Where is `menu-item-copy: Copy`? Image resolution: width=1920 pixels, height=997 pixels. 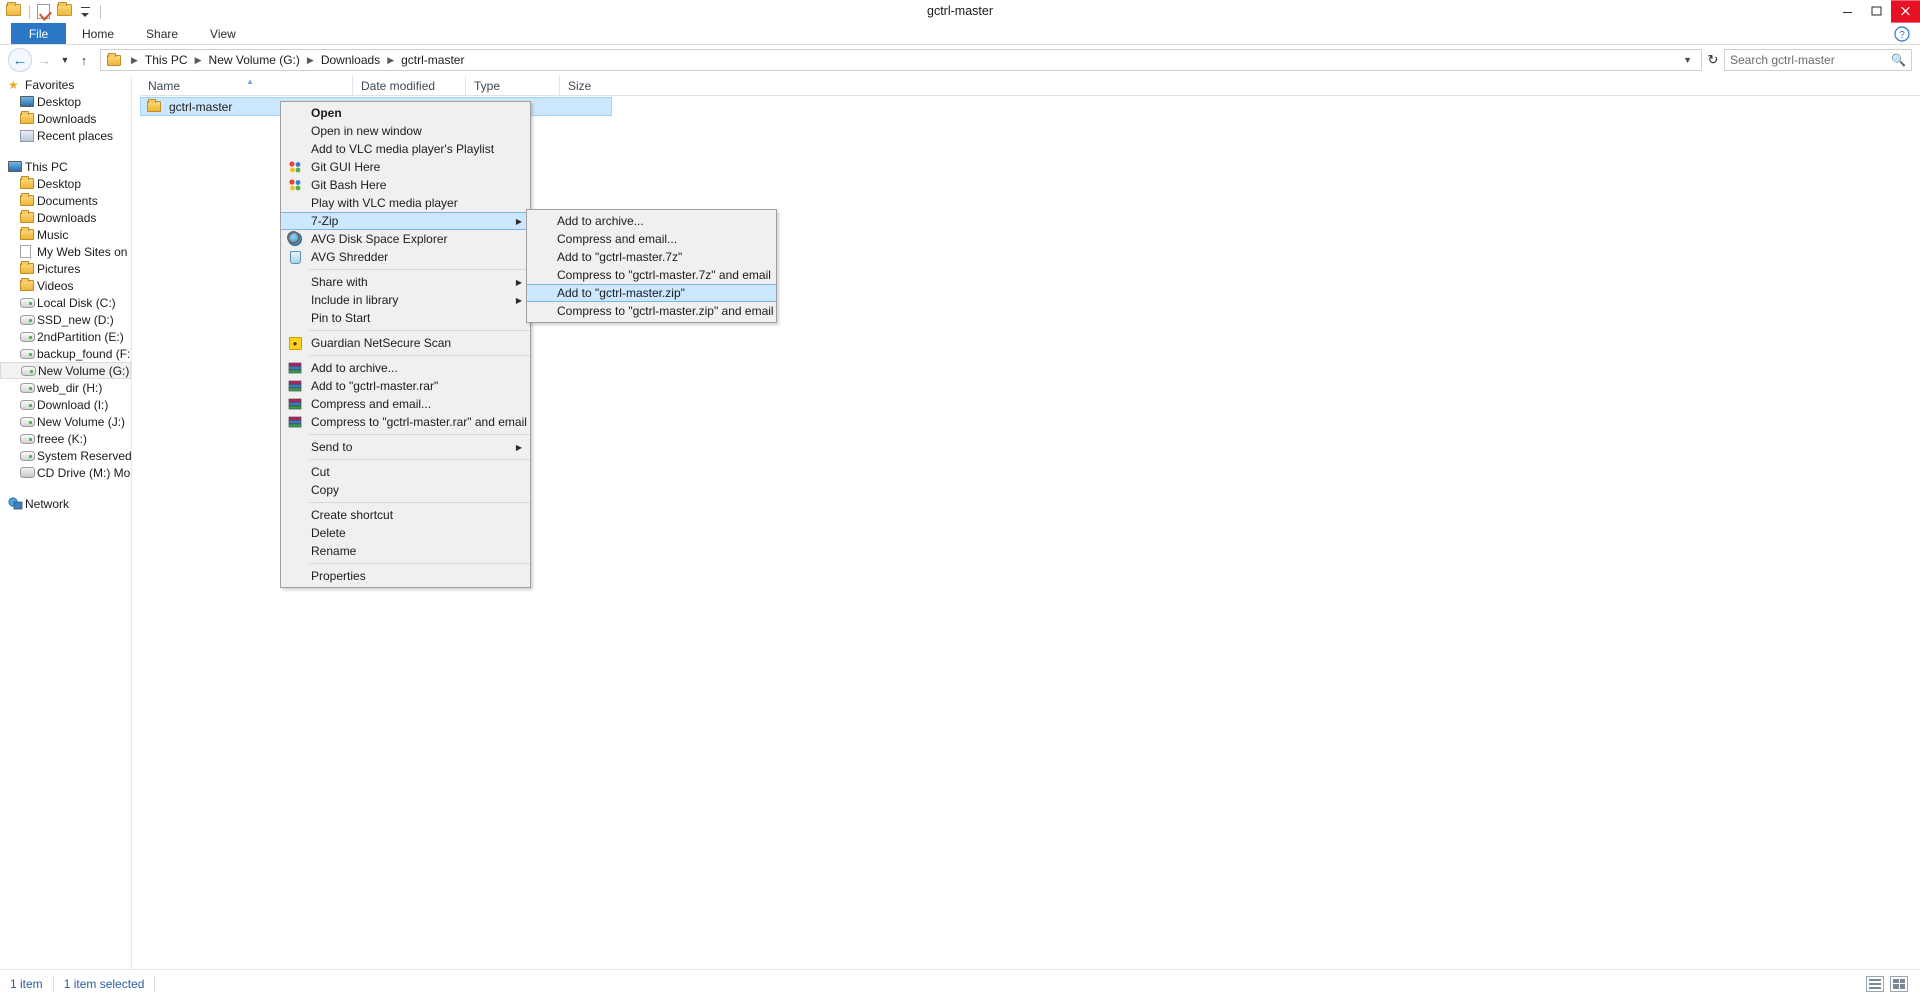
menu-item-copy: Copy is located at coordinates (405, 490).